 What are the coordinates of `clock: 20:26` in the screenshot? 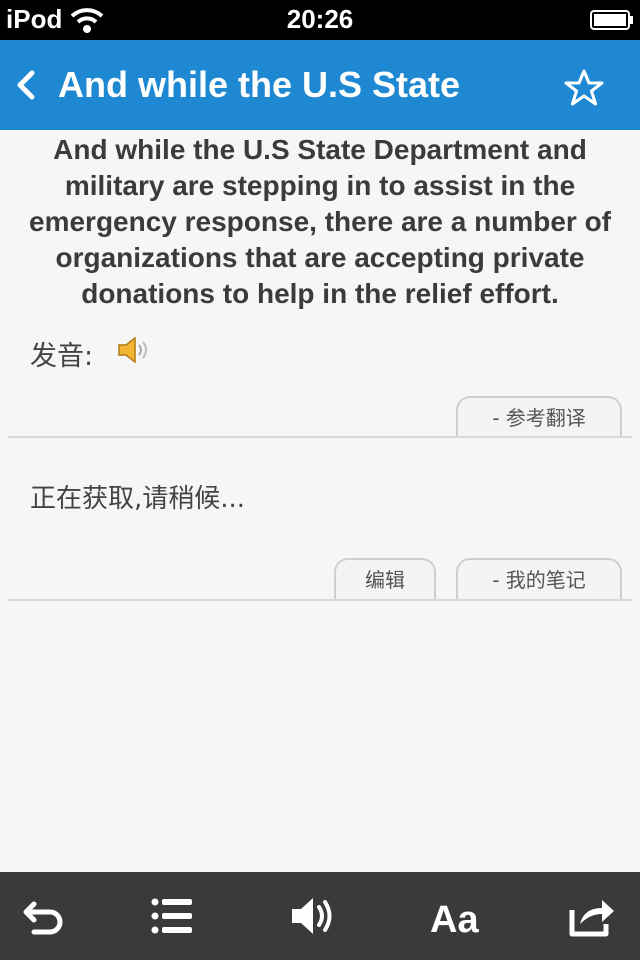 It's located at (320, 19).